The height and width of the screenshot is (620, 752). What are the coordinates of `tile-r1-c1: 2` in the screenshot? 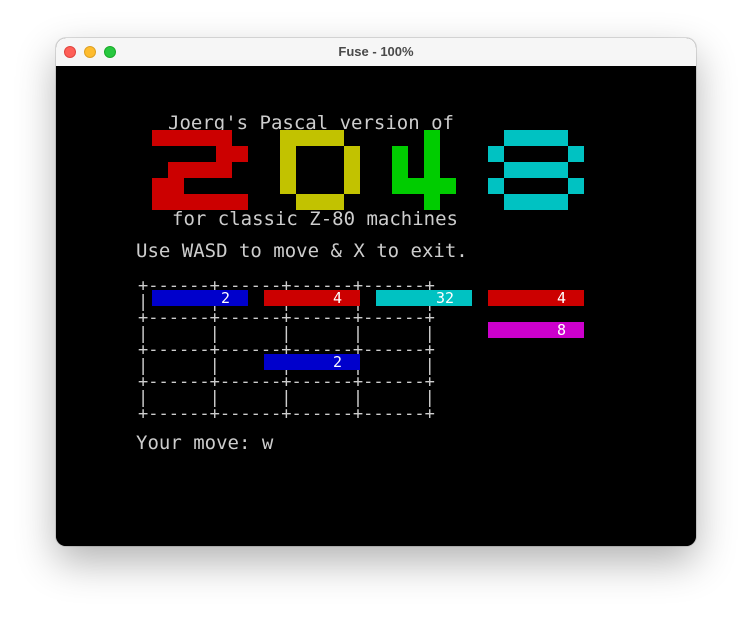 It's located at (200, 298).